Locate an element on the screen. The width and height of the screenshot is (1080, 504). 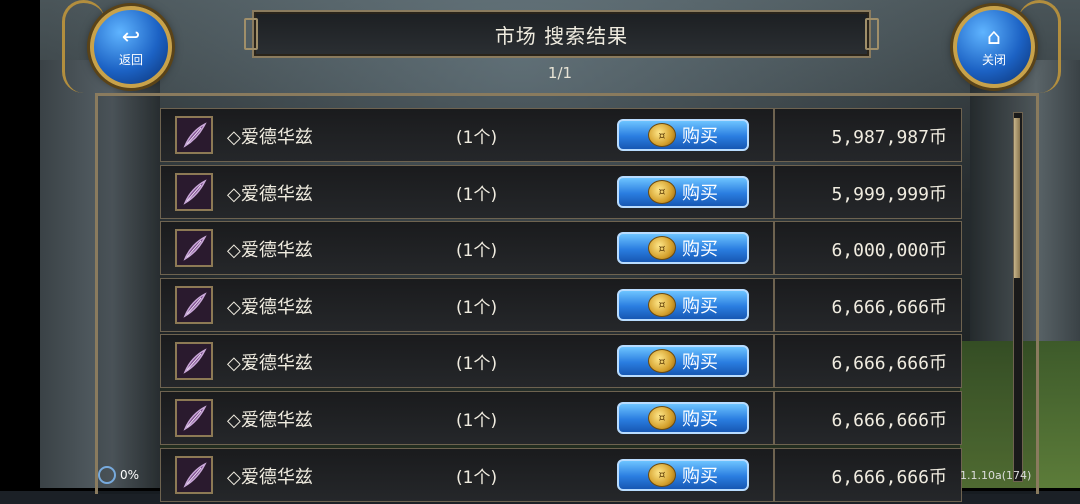
close-button: ⌂ 关闭 is located at coordinates (994, 47).